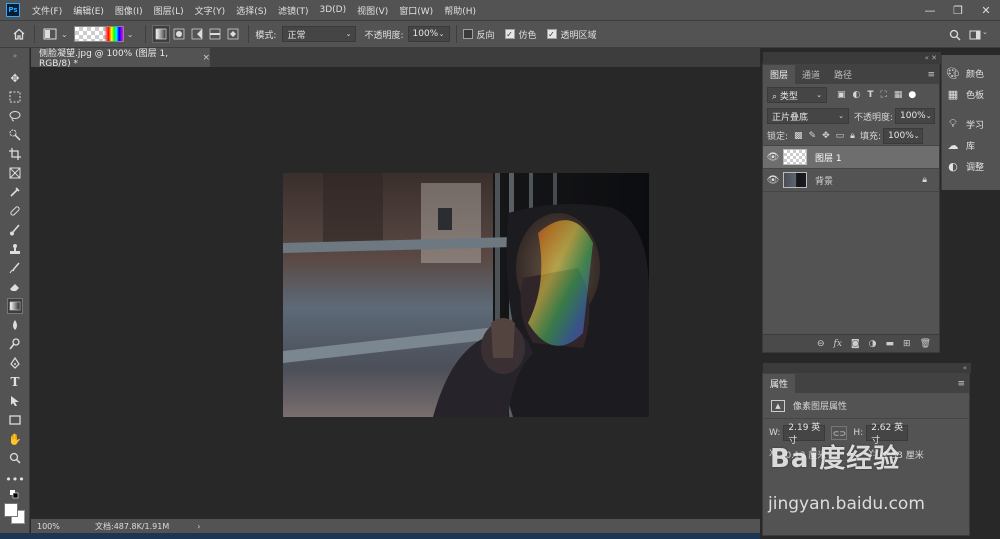 This screenshot has height=539, width=1000. What do you see at coordinates (15, 306) in the screenshot?
I see `gradient-tool-icon` at bounding box center [15, 306].